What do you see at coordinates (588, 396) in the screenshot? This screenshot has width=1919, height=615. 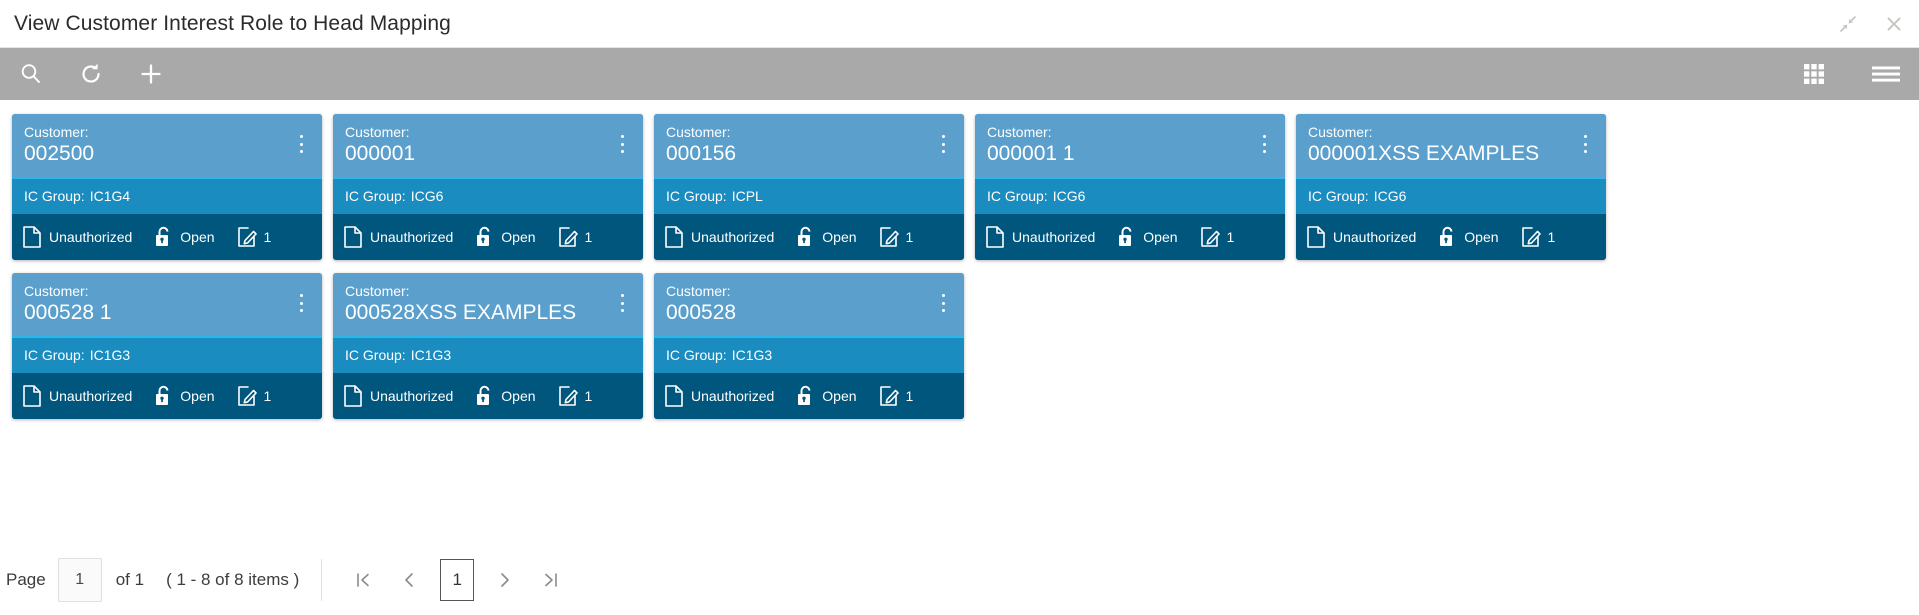 I see `record-version-label: 1` at bounding box center [588, 396].